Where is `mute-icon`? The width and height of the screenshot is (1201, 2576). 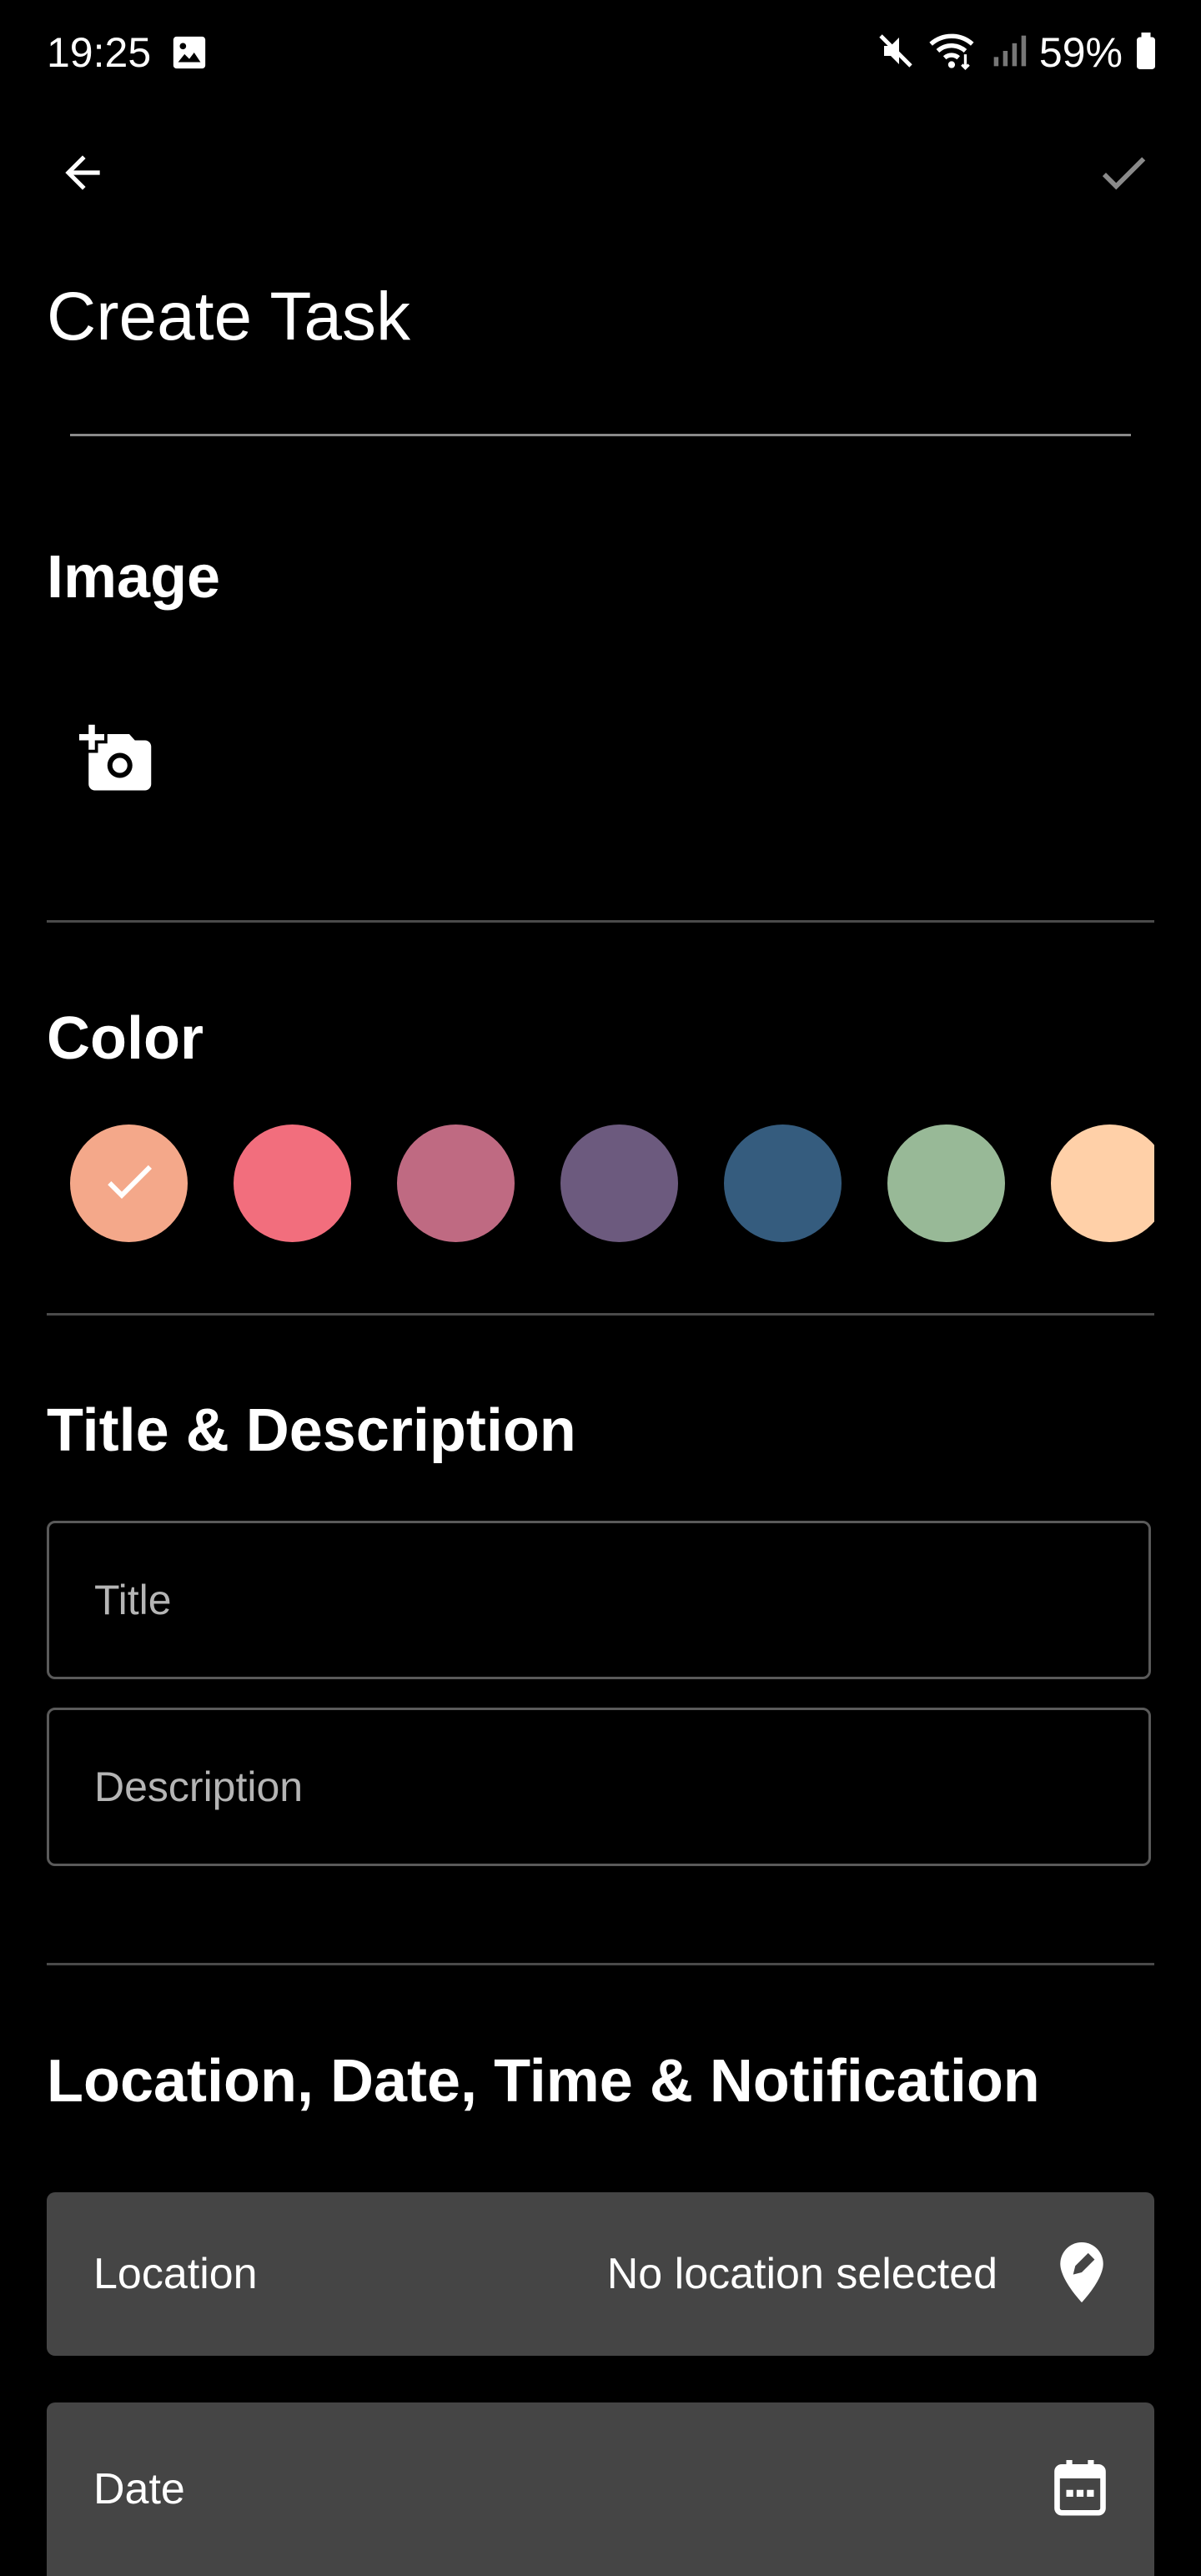 mute-icon is located at coordinates (896, 53).